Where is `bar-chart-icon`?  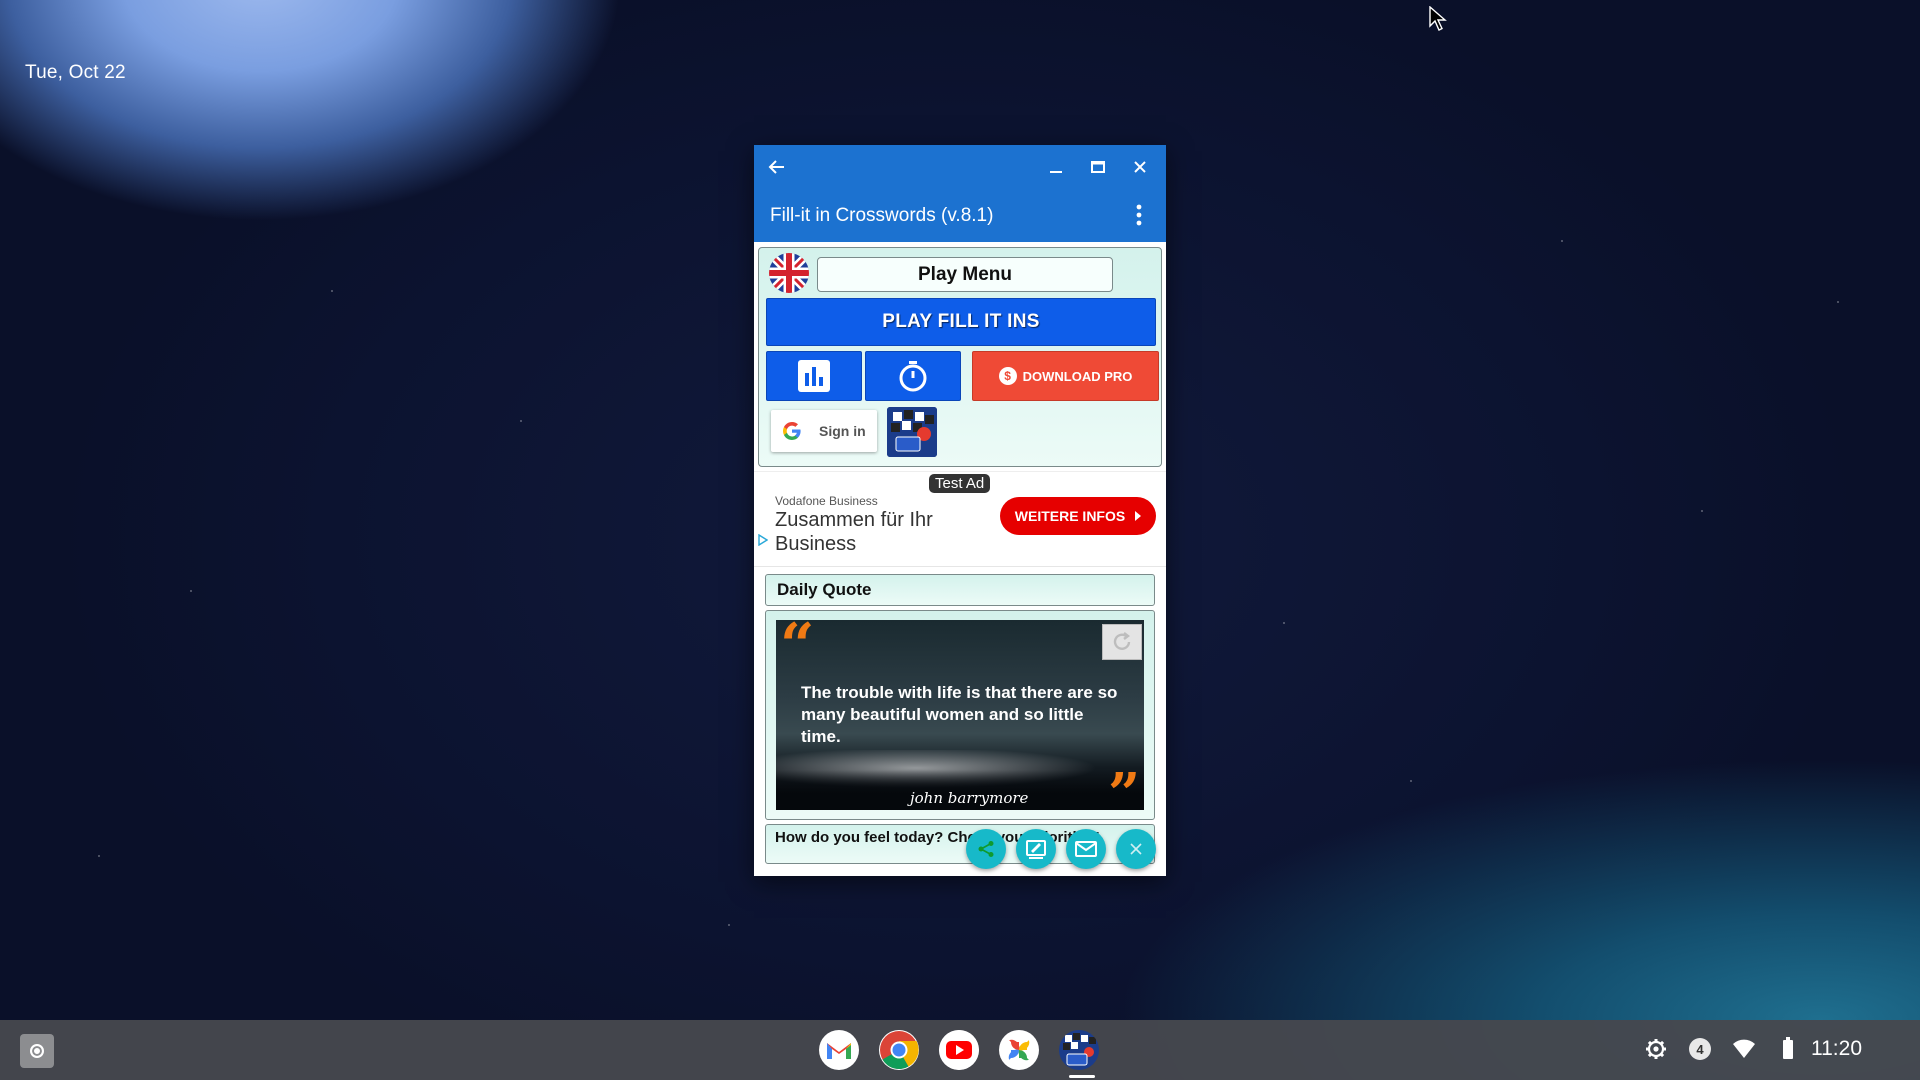
bar-chart-icon is located at coordinates (814, 376).